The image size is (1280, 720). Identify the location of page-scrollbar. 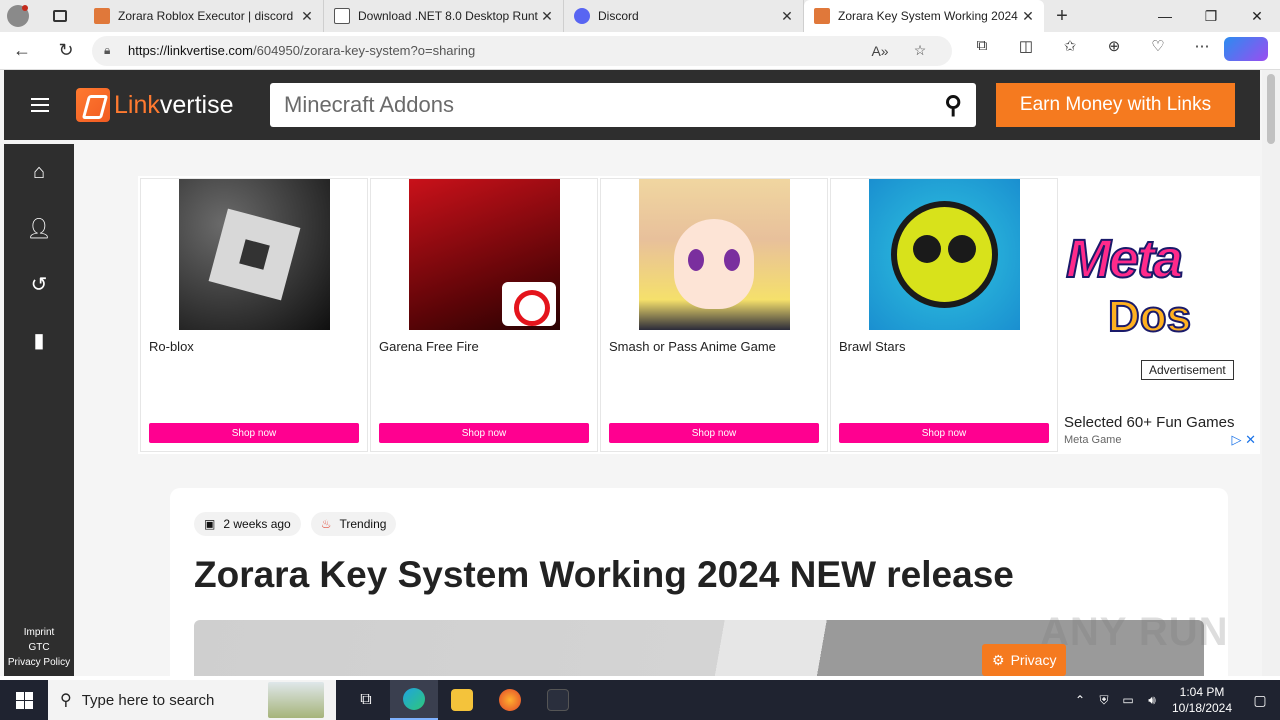
(1271, 373).